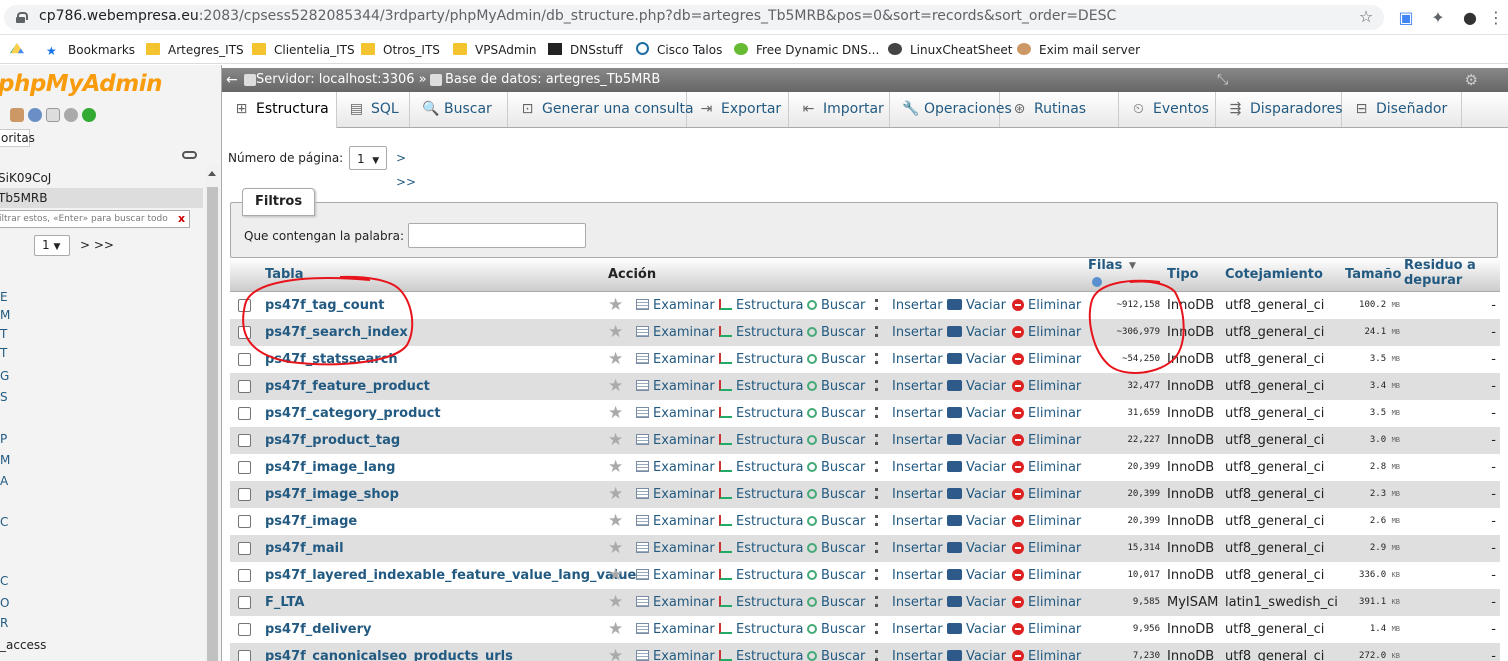 The image size is (1508, 661). Describe the element at coordinates (389, 652) in the screenshot. I see `table-name-link: ps47f_canonicalseo_products_urls` at that location.